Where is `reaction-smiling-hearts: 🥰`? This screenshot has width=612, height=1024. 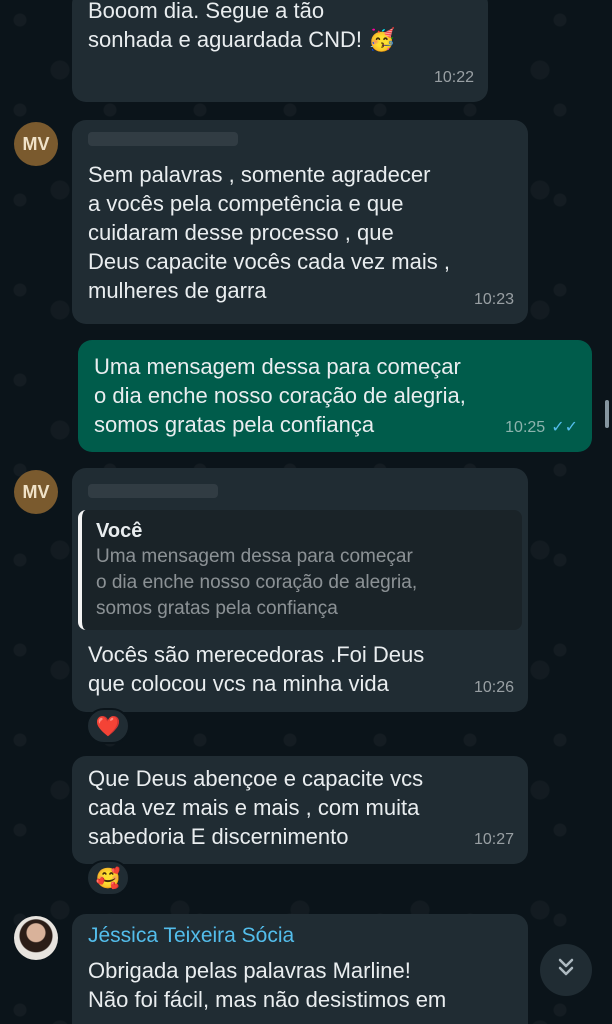
reaction-smiling-hearts: 🥰 is located at coordinates (108, 878).